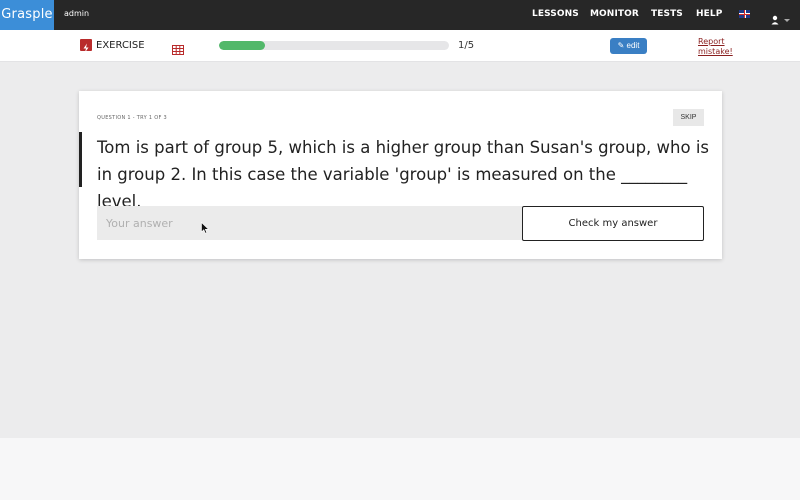  What do you see at coordinates (27, 15) in the screenshot?
I see `brand-logo: Grasple` at bounding box center [27, 15].